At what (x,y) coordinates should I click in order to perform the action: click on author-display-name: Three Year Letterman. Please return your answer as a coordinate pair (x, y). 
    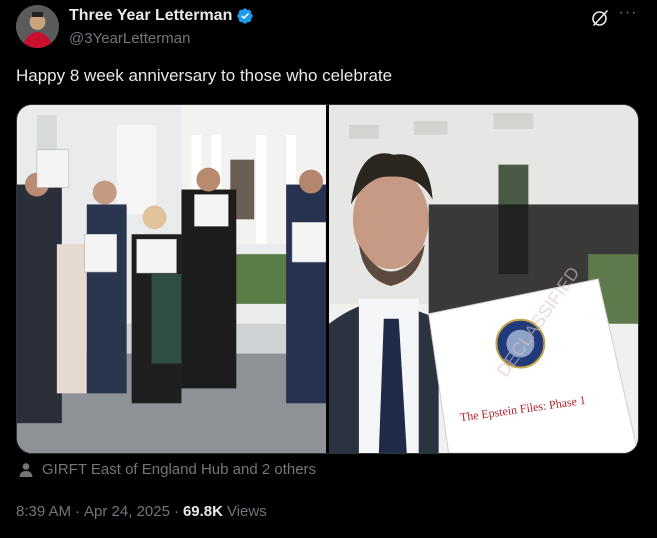
    Looking at the image, I should click on (150, 16).